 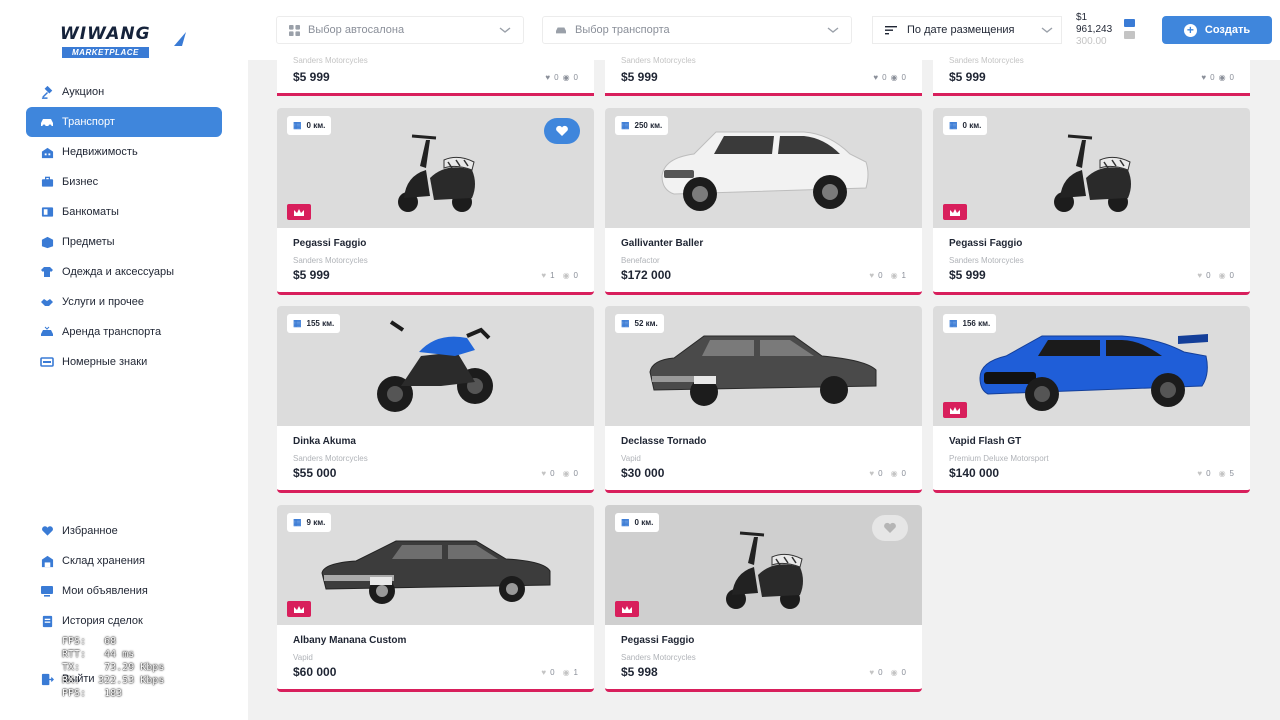 What do you see at coordinates (118, 272) in the screenshot?
I see `sidebar-item-label: Одежда и аксессуары` at bounding box center [118, 272].